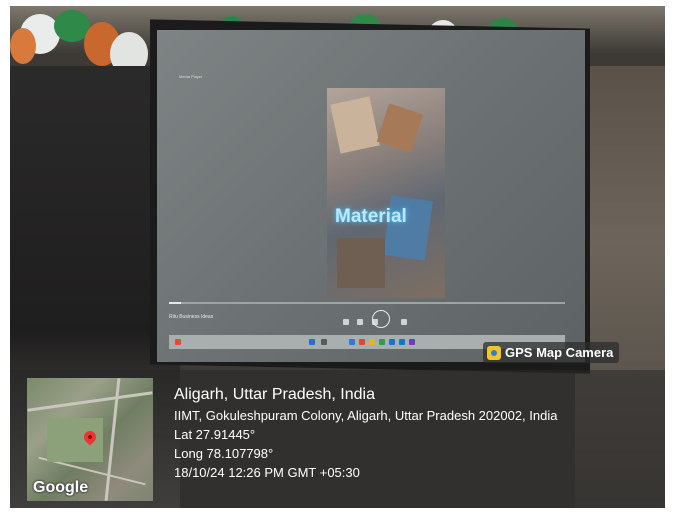 Image resolution: width=679 pixels, height=516 pixels. Describe the element at coordinates (178, 342) in the screenshot. I see `start-icon` at that location.